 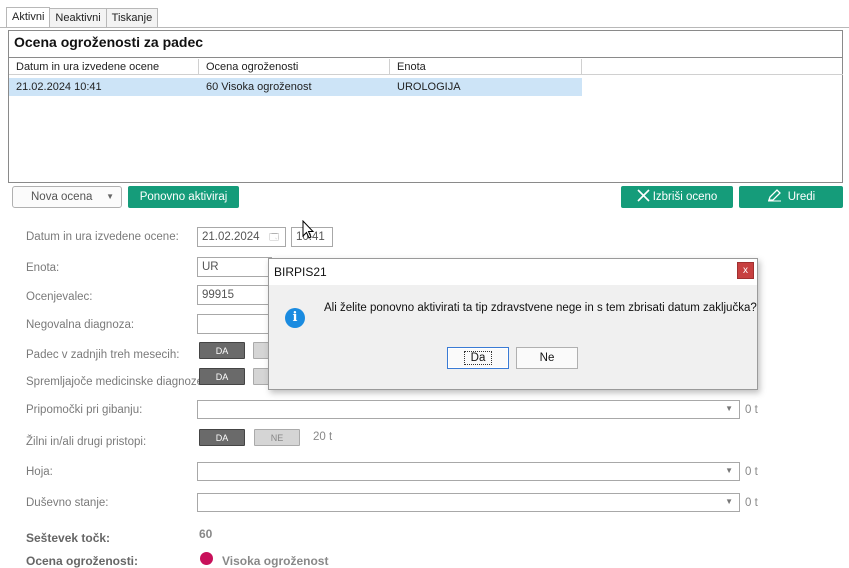 What do you see at coordinates (68, 538) in the screenshot?
I see `sestevek-label: Seštevek točk:` at bounding box center [68, 538].